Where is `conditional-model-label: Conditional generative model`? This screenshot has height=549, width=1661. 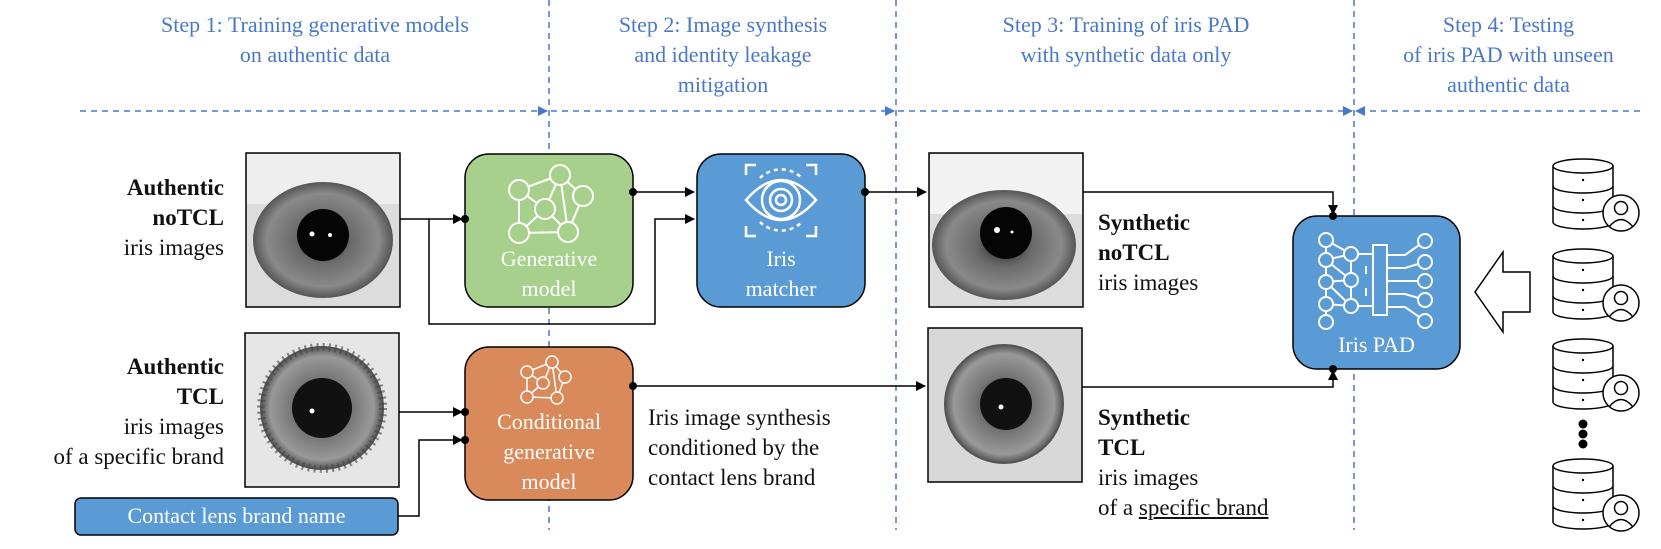
conditional-model-label: Conditional generative model is located at coordinates (549, 452).